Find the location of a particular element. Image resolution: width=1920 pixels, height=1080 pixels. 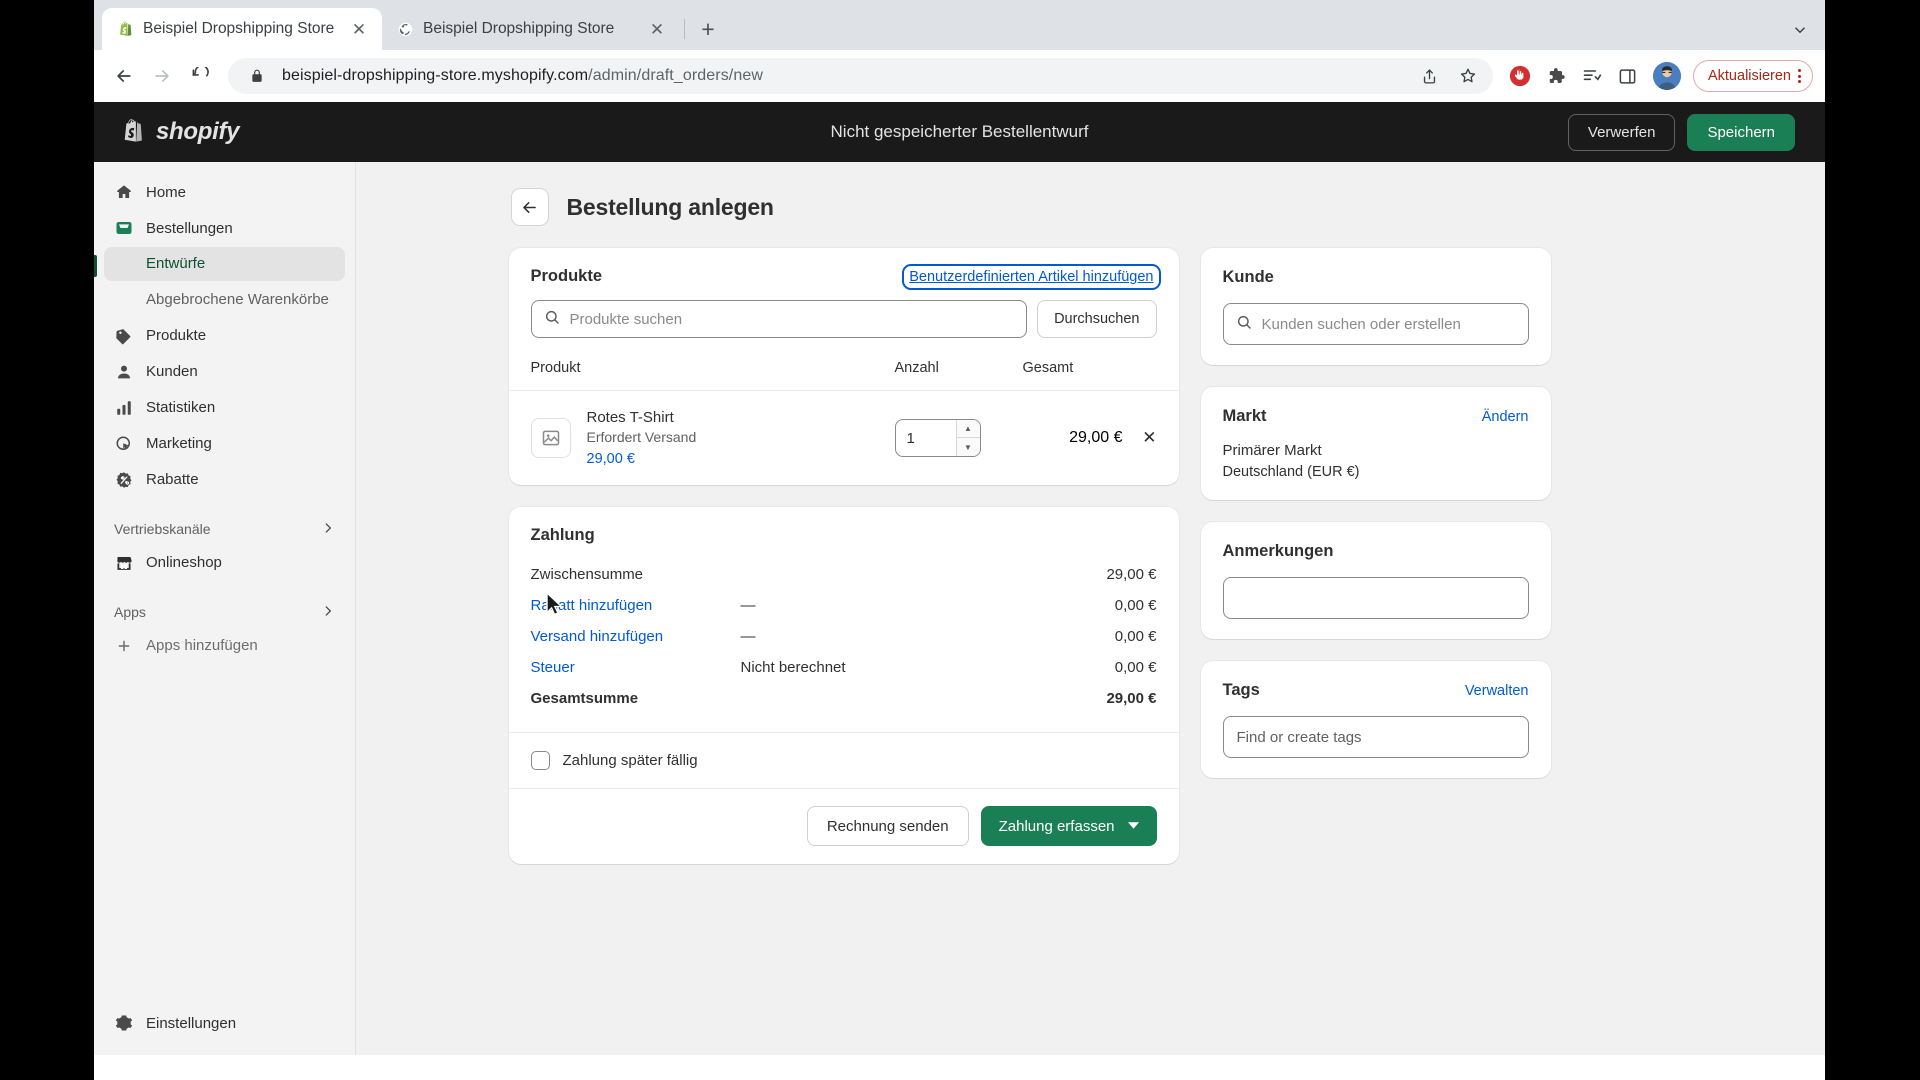

collect-payment-button: Zahlung erfassen is located at coordinates (1068, 826).